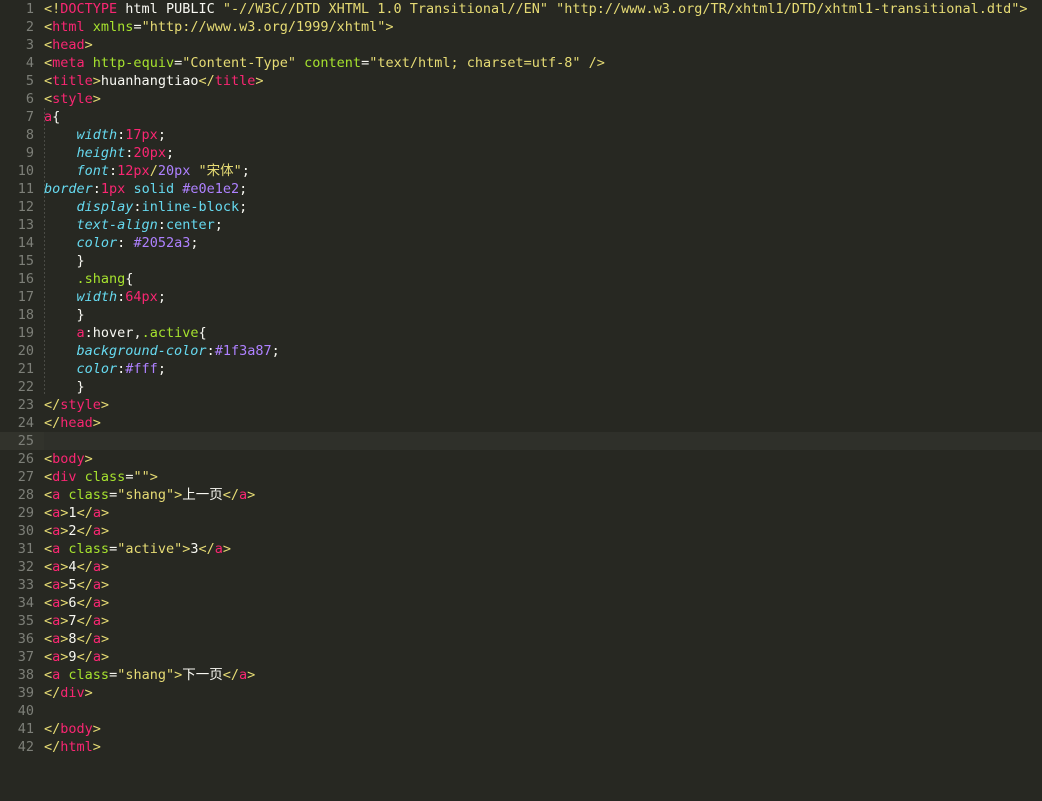  What do you see at coordinates (543, 621) in the screenshot?
I see `code-line-content: <a>7</a>` at bounding box center [543, 621].